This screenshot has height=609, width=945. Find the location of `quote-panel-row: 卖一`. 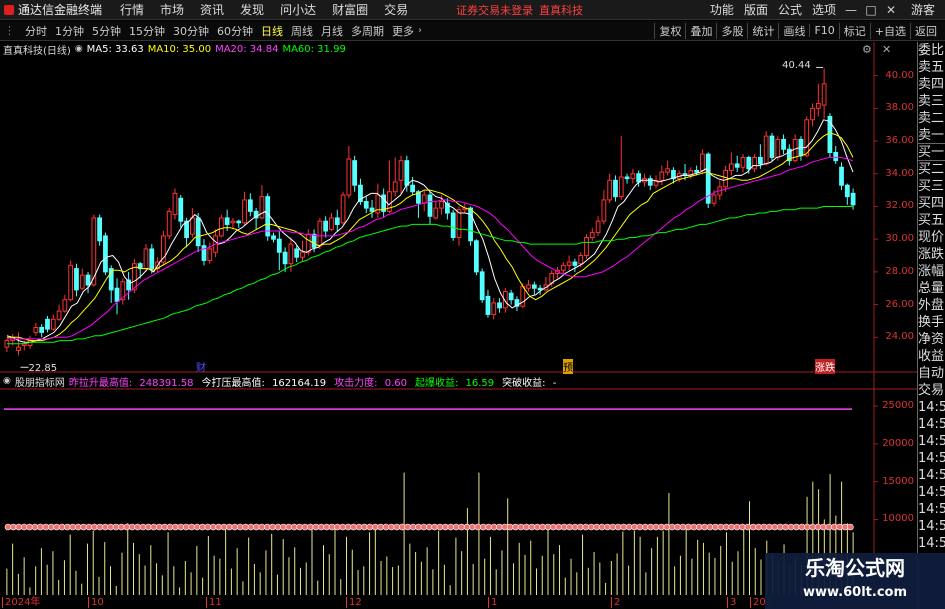

quote-panel-row: 卖一 is located at coordinates (931, 135).